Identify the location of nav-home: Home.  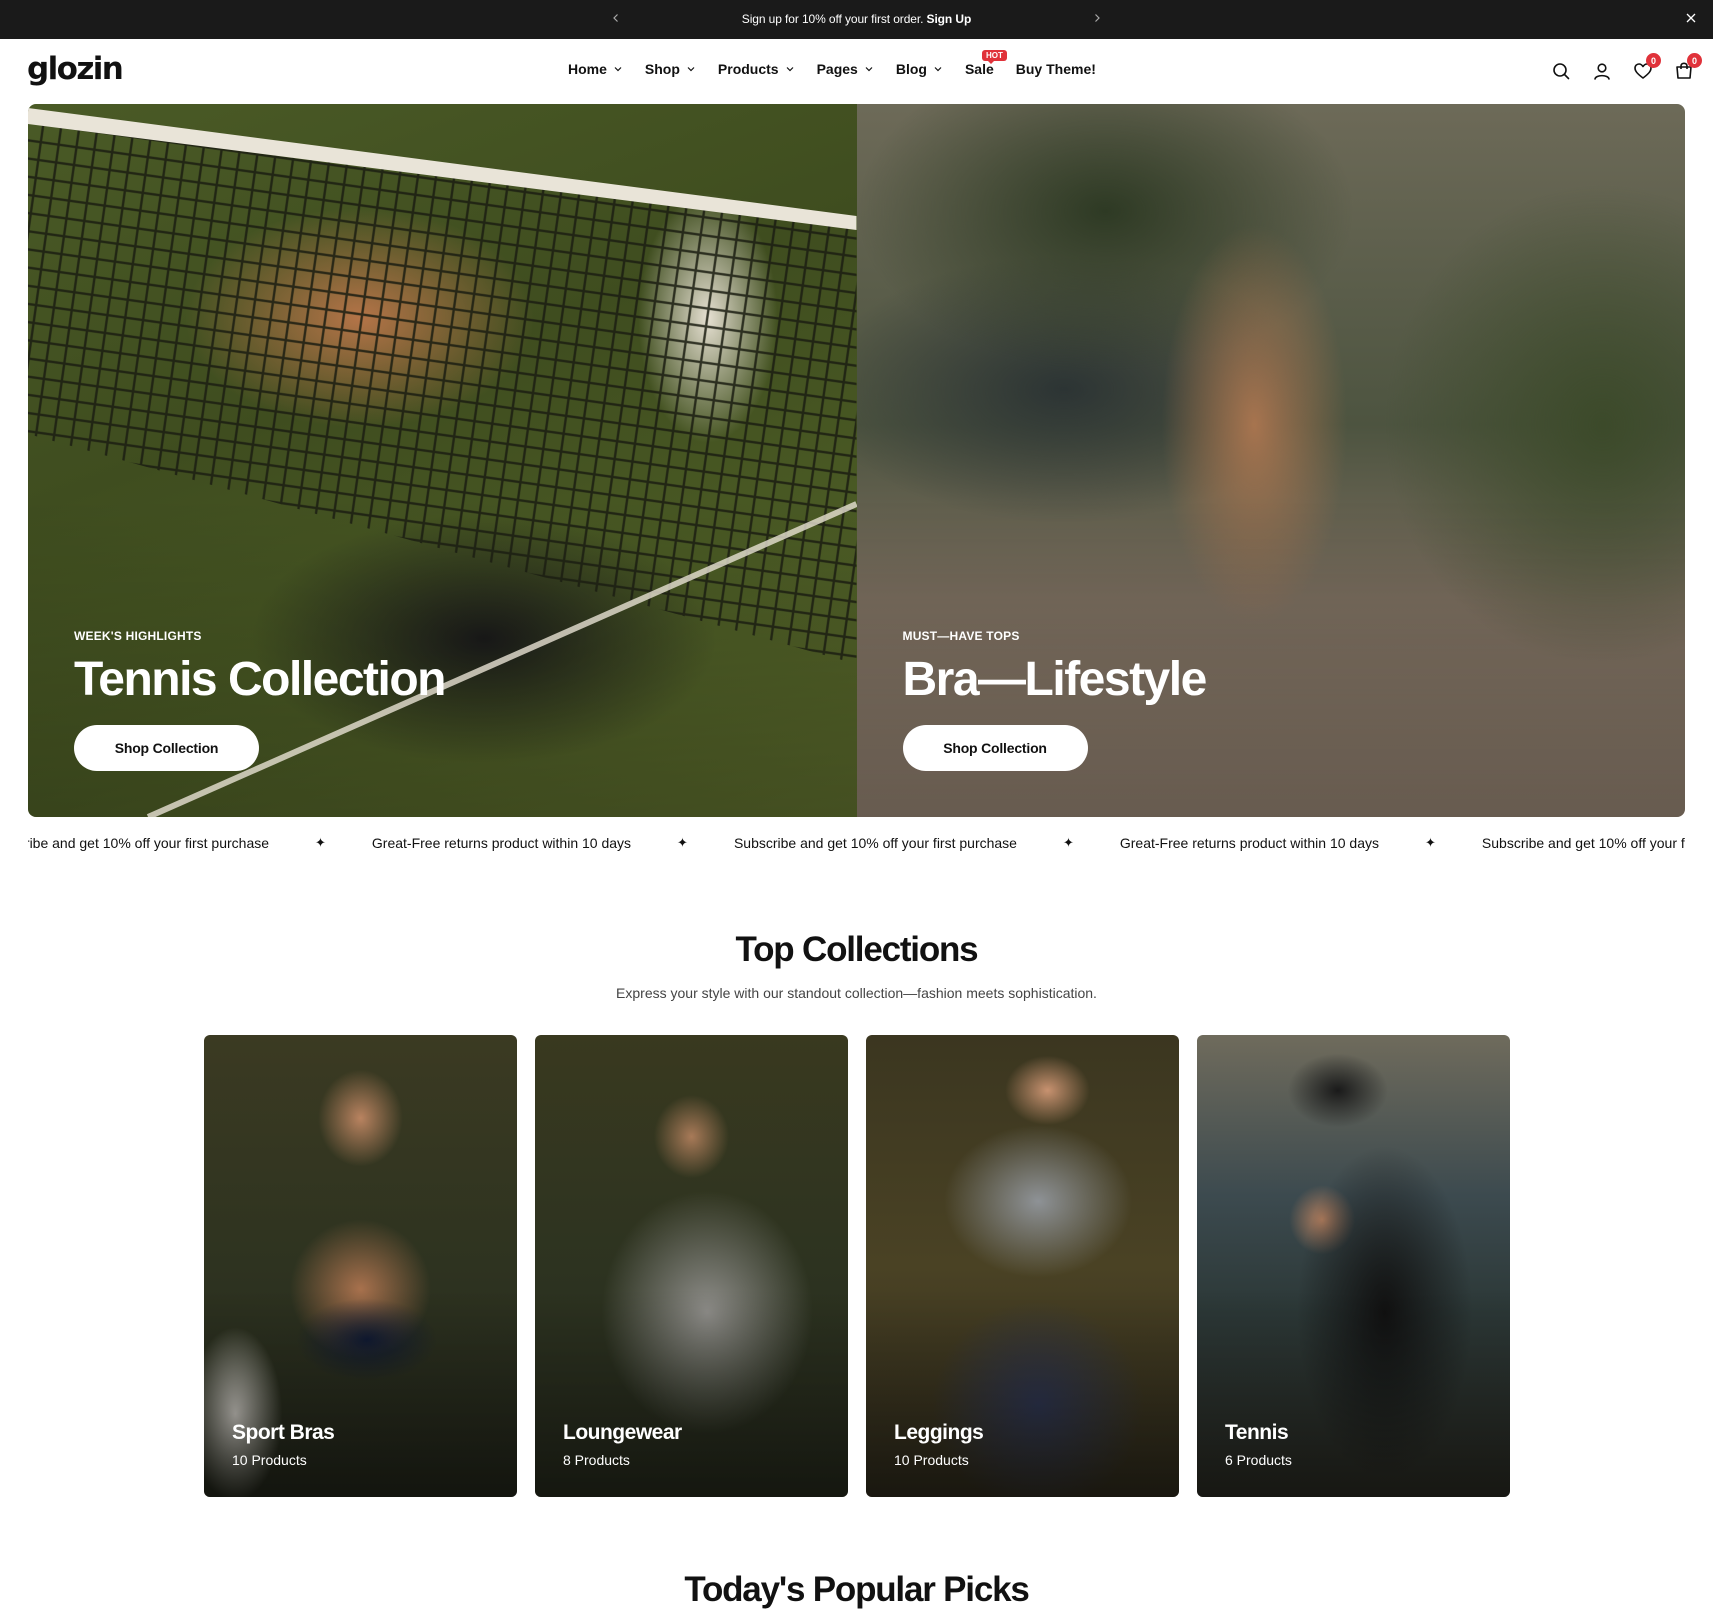
(595, 69).